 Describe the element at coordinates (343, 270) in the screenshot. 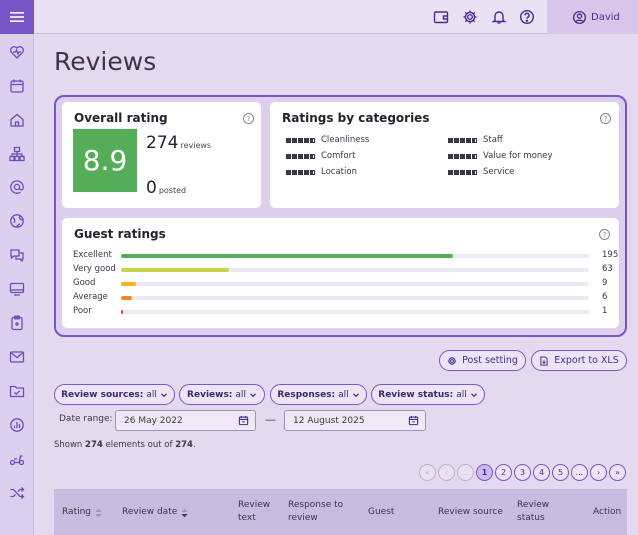

I see `guest-rating-row: Very good 63` at that location.